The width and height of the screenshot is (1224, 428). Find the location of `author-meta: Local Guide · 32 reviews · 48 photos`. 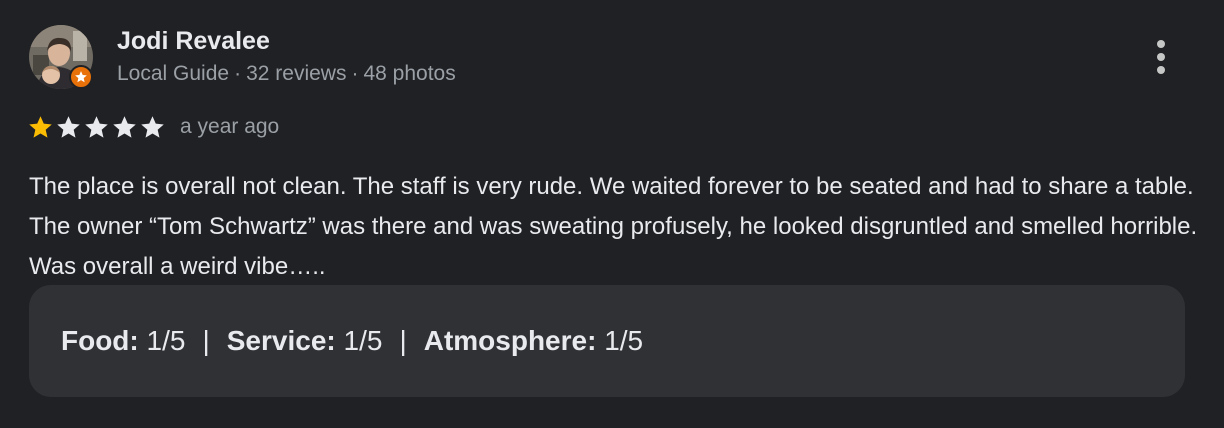

author-meta: Local Guide · 32 reviews · 48 photos is located at coordinates (286, 74).